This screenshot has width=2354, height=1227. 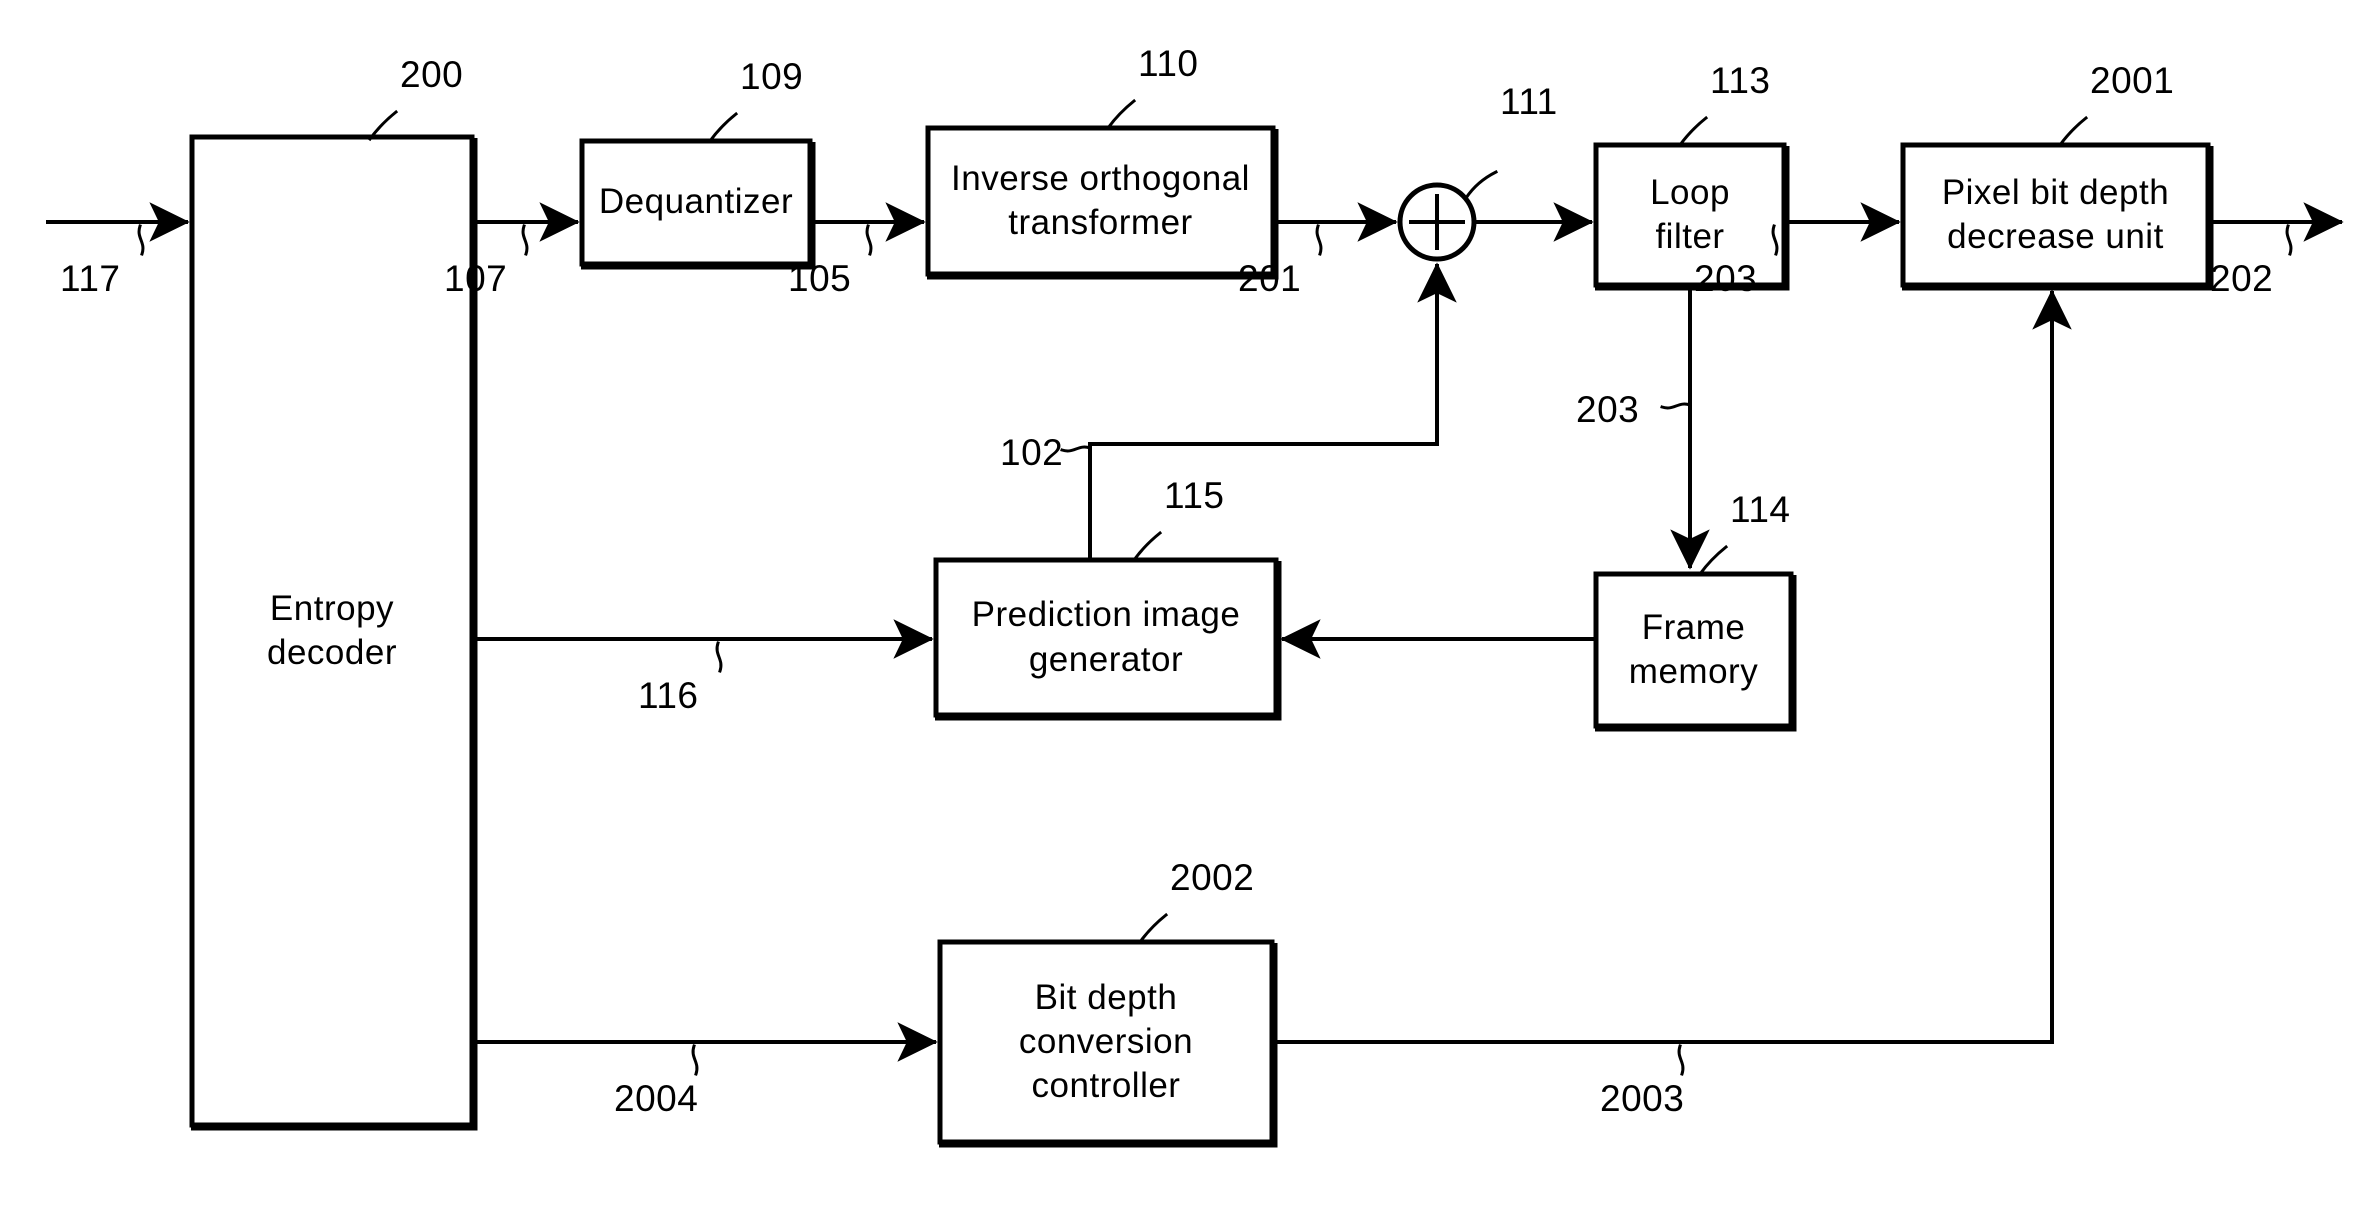 What do you see at coordinates (1270, 278) in the screenshot?
I see `signal-ref-201: 201` at bounding box center [1270, 278].